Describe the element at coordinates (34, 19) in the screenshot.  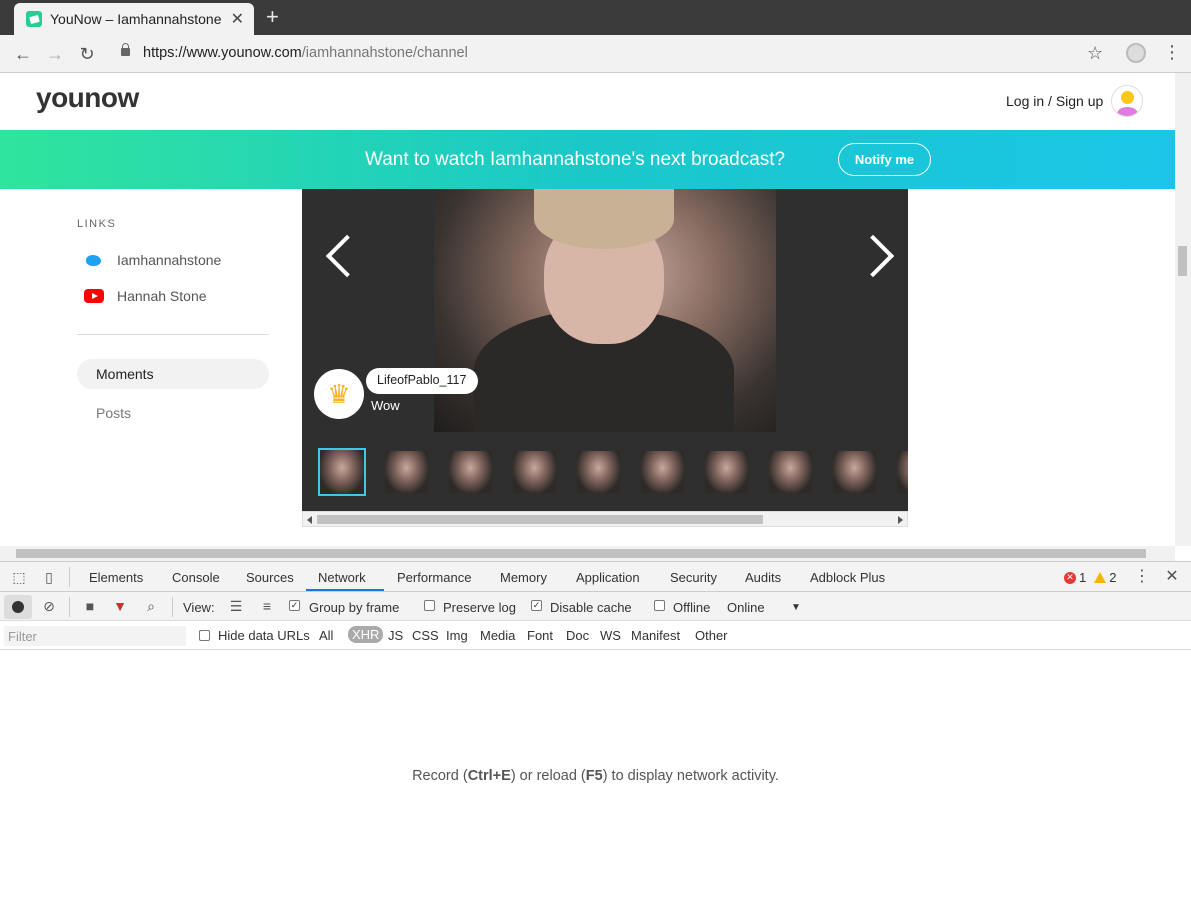
I see `younow-favicon-icon` at that location.